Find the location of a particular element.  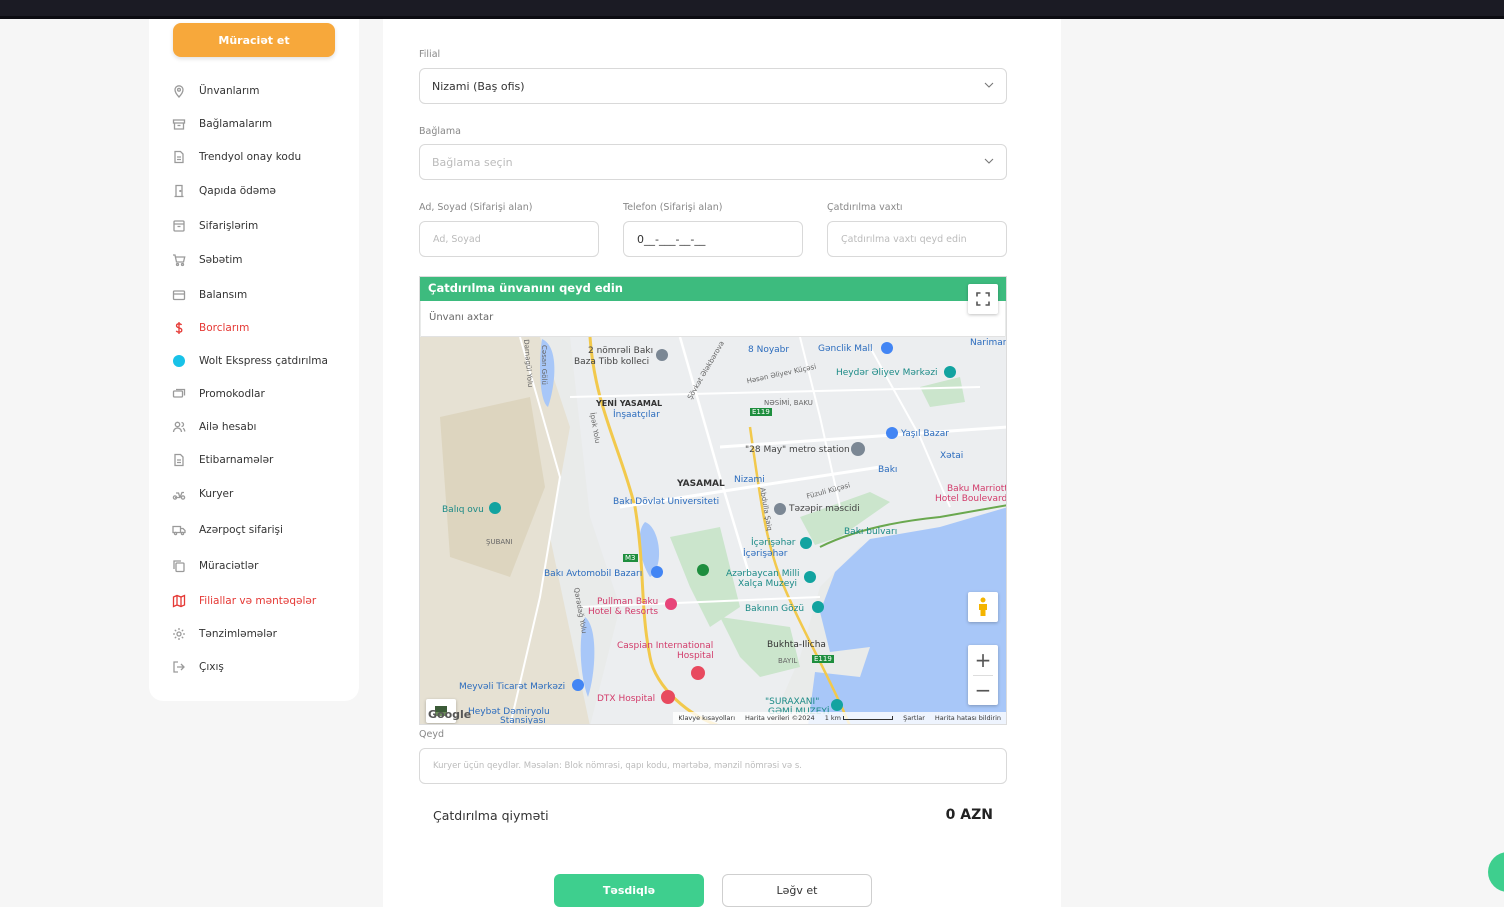

name-input: Ad, Soyad is located at coordinates (509, 239).